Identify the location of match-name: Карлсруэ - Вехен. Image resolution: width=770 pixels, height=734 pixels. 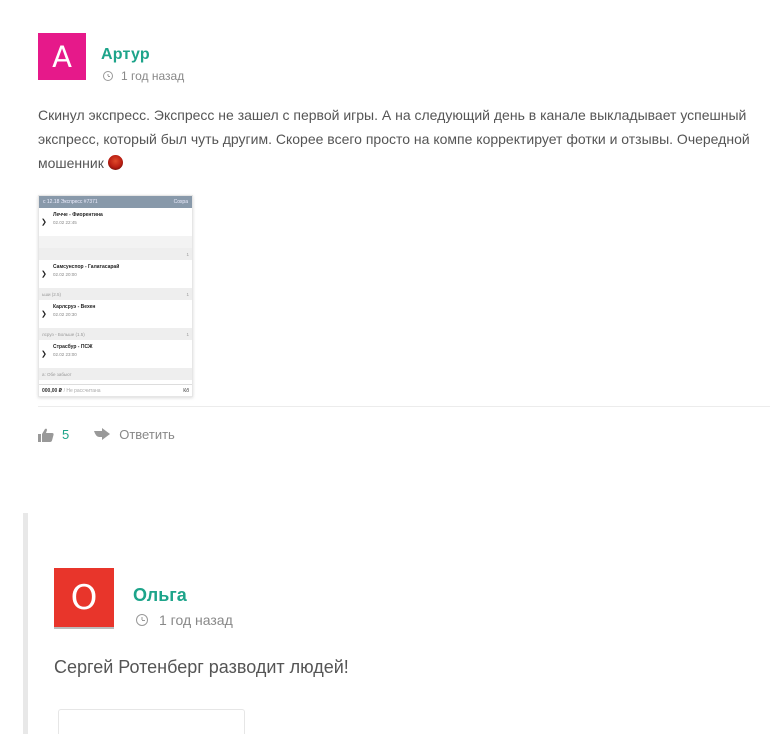
(74, 307).